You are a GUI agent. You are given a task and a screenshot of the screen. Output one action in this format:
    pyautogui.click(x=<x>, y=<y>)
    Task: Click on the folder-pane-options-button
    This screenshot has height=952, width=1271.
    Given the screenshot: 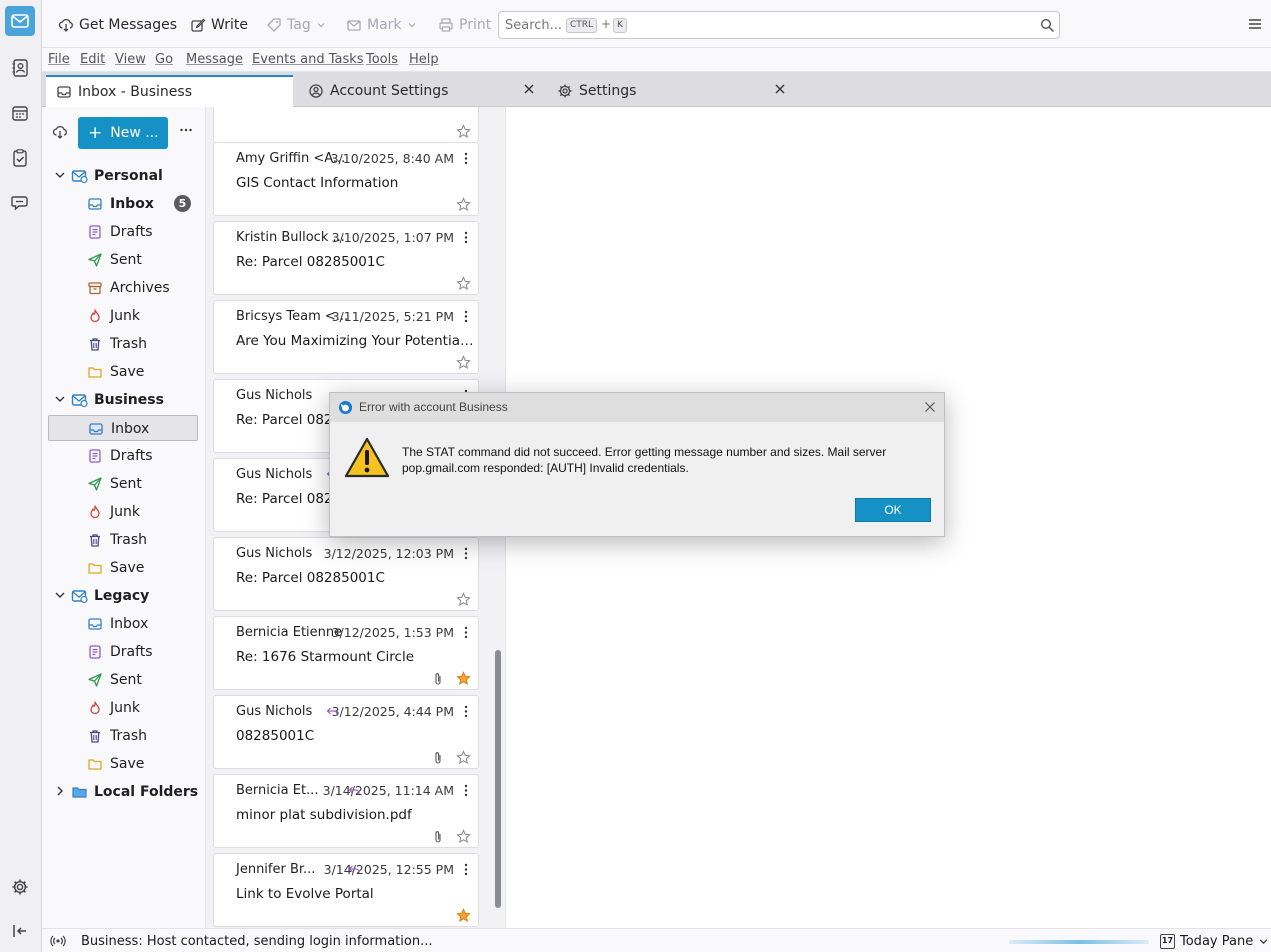 What is the action you would take?
    pyautogui.click(x=186, y=132)
    